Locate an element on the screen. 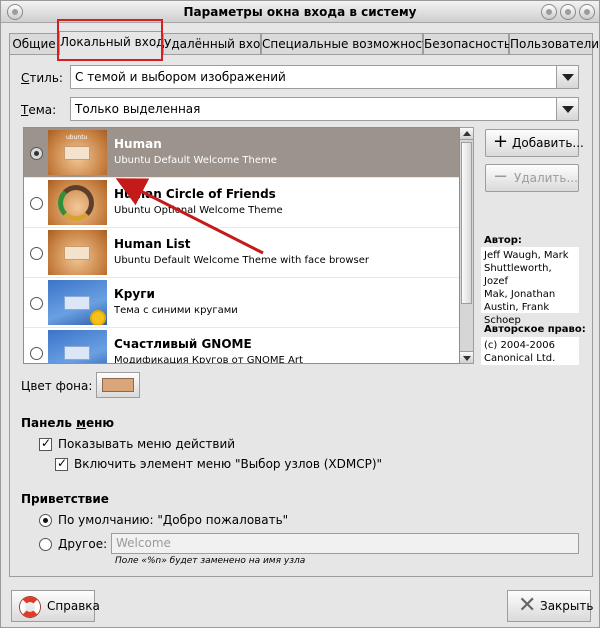 The width and height of the screenshot is (600, 629). help-button-label: Справка is located at coordinates (73, 606).